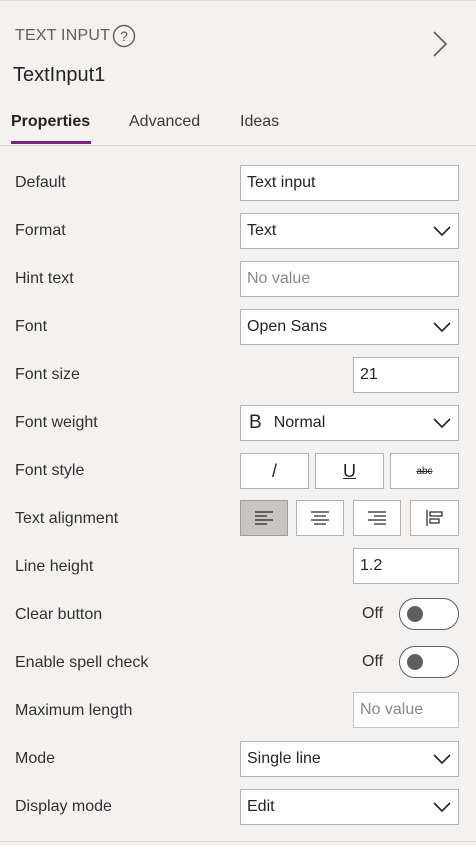  I want to click on font-weight-dropdown: B Normal, so click(349, 423).